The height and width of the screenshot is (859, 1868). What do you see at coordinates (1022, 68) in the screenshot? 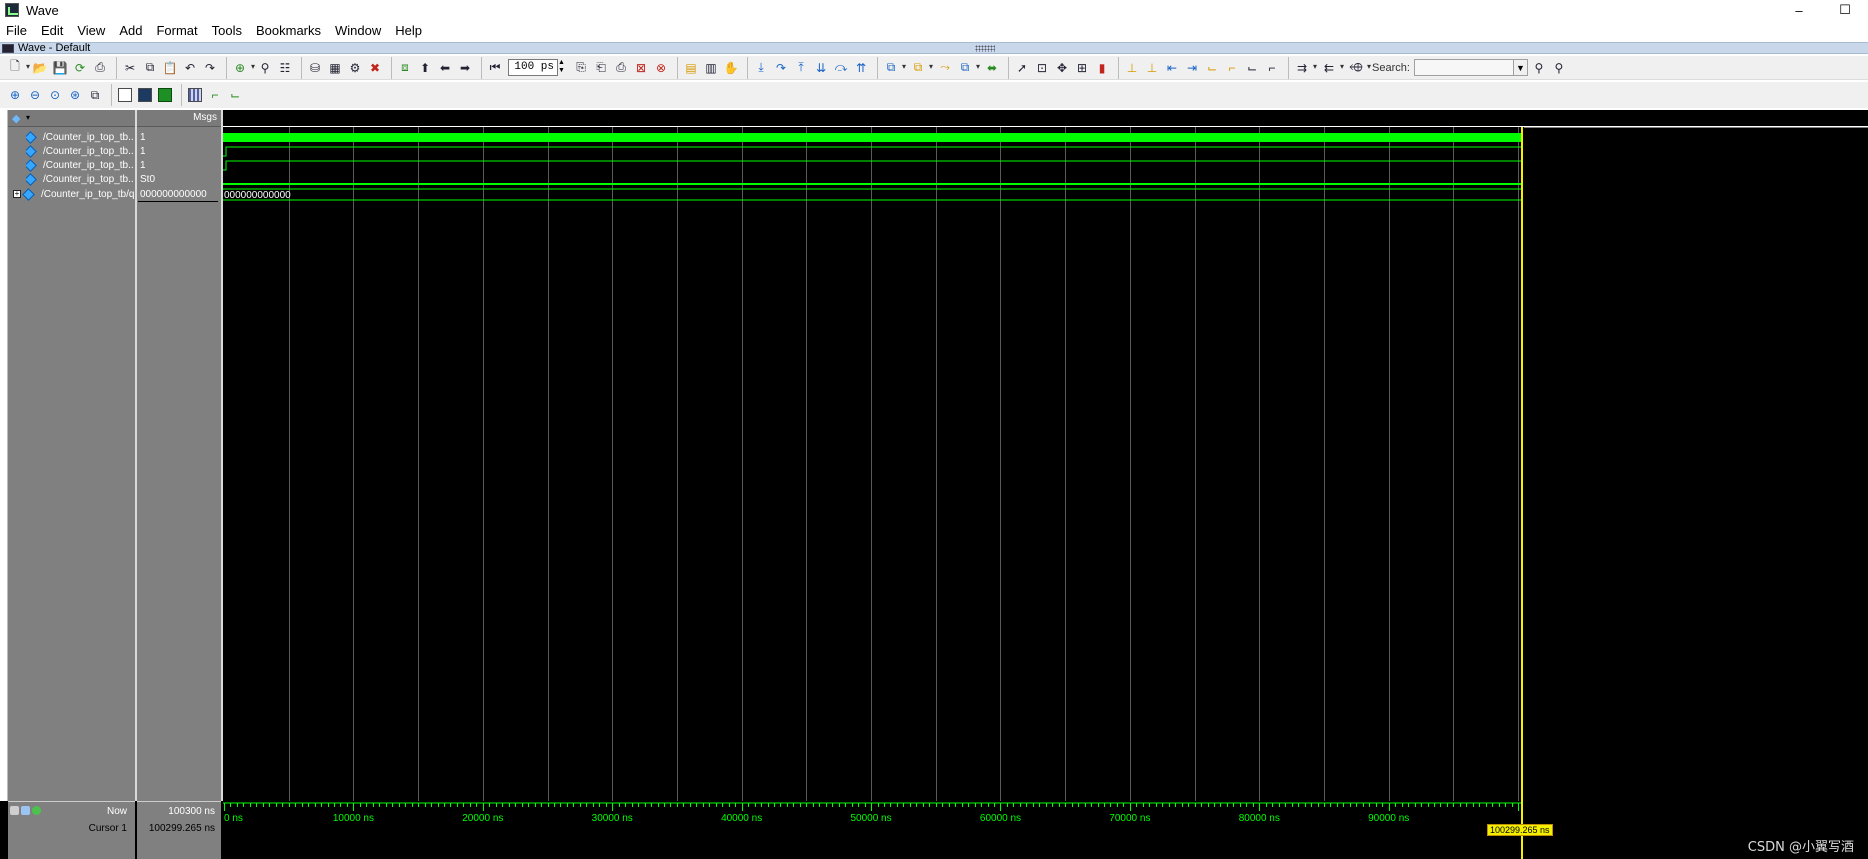
I see `select-pointer-icon: ➚` at bounding box center [1022, 68].